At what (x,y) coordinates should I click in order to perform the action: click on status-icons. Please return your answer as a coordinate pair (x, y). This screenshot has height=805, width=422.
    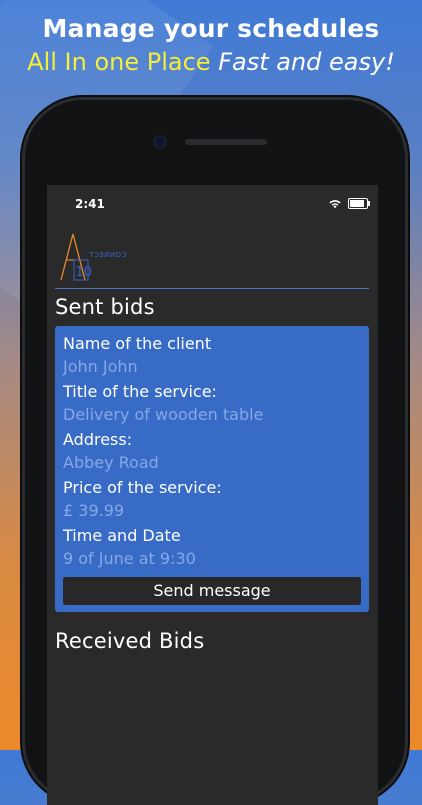
    Looking at the image, I should click on (349, 203).